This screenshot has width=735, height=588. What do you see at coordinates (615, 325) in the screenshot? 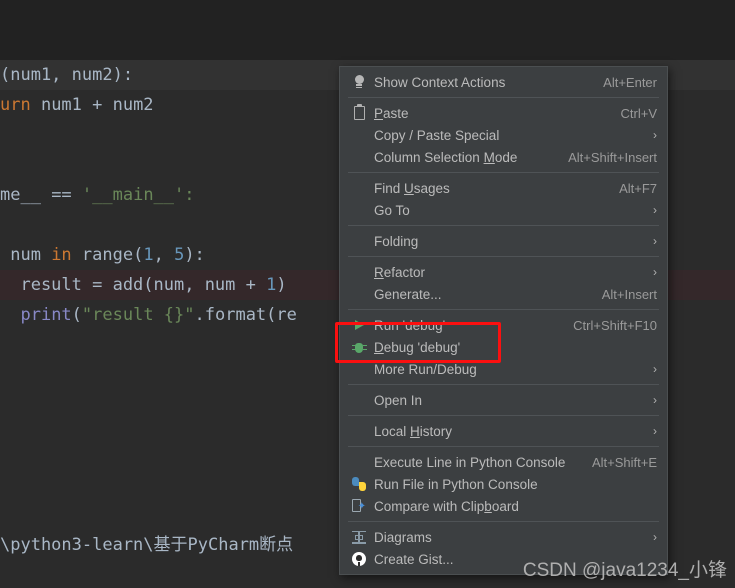
I see `menu-item-shortcut: Ctrl+Shift+F10` at bounding box center [615, 325].